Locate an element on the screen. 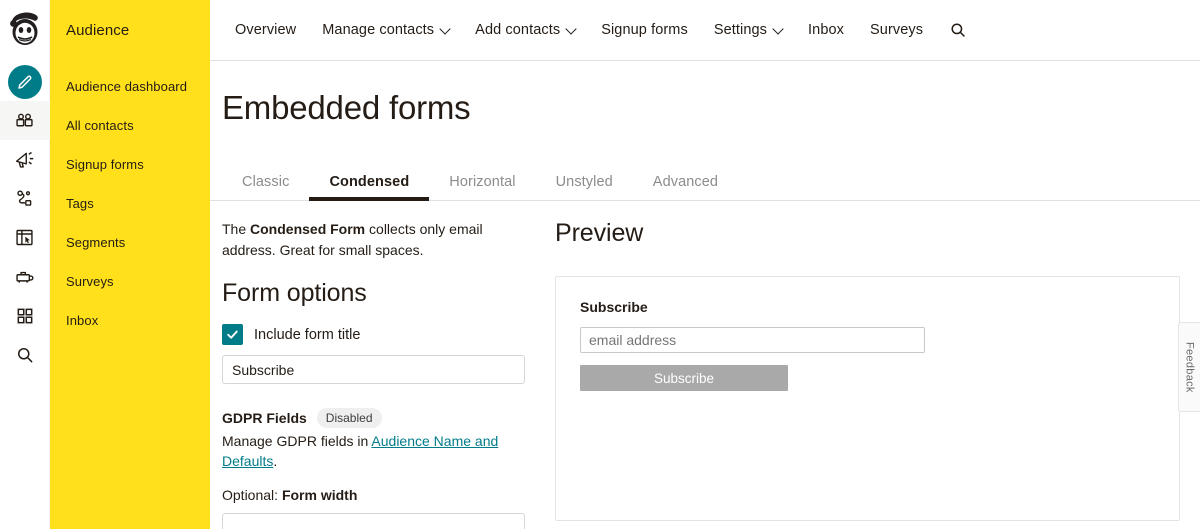 The image size is (1200, 529). description-bold: Condensed Form is located at coordinates (308, 229).